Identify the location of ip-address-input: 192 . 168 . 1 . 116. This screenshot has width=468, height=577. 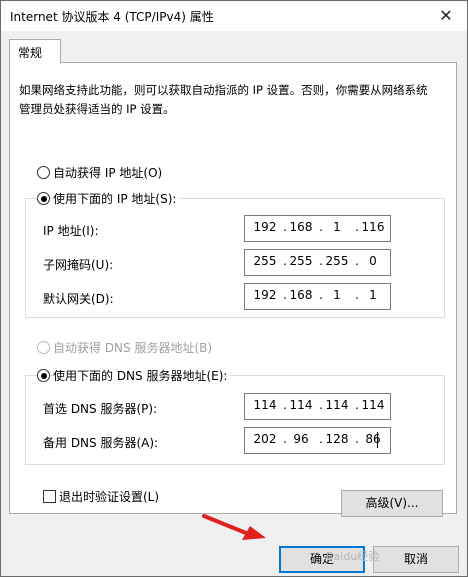
(317, 228).